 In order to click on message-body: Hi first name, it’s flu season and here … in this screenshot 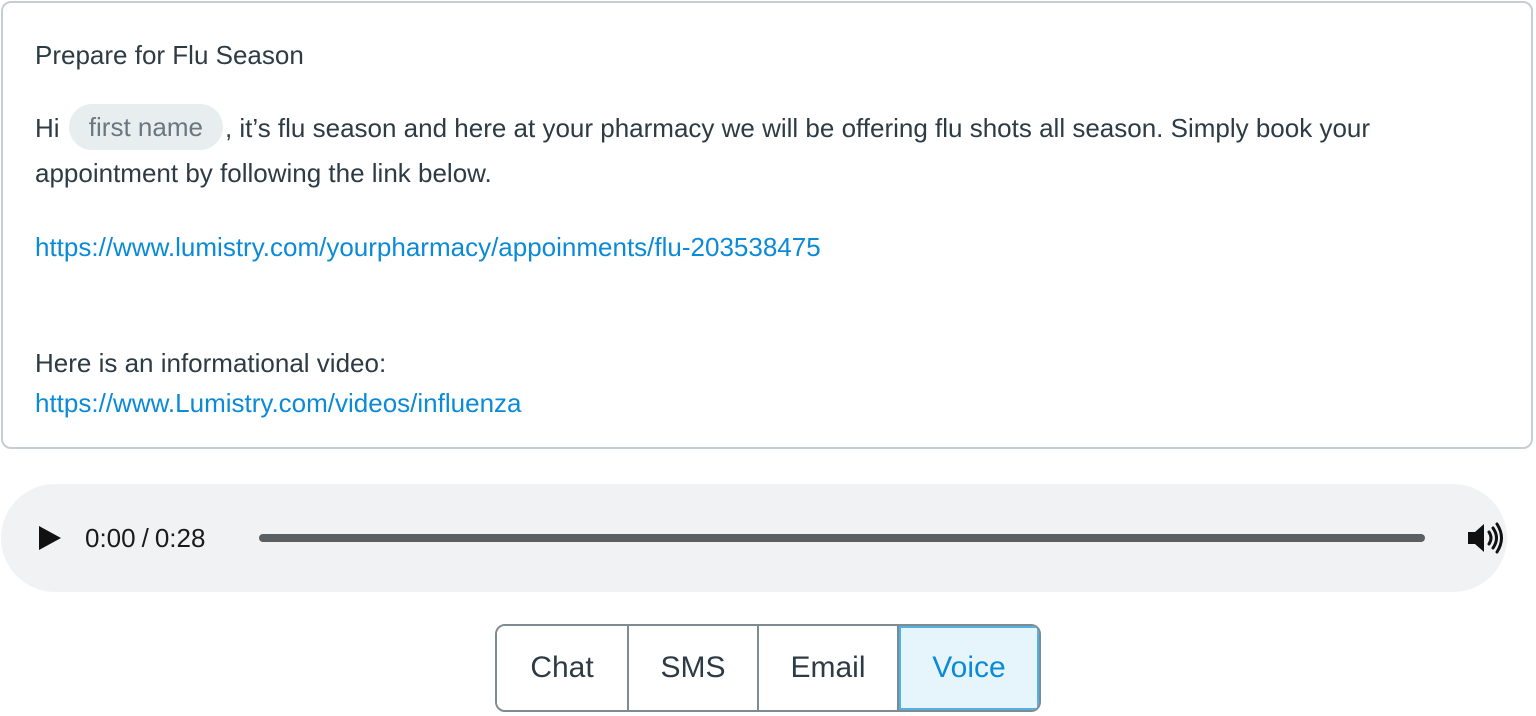, I will do `click(755, 148)`.